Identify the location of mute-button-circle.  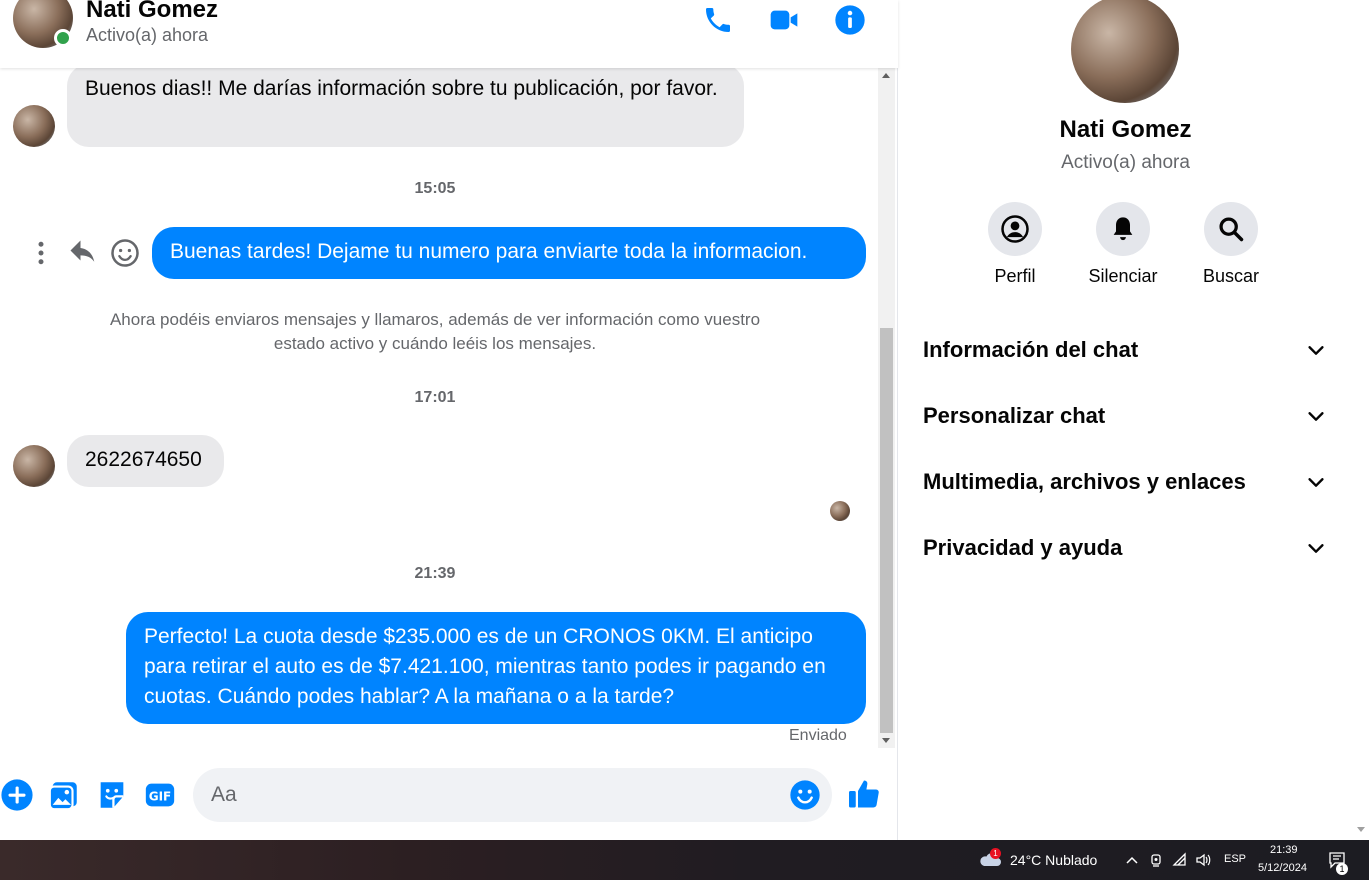
(1123, 229).